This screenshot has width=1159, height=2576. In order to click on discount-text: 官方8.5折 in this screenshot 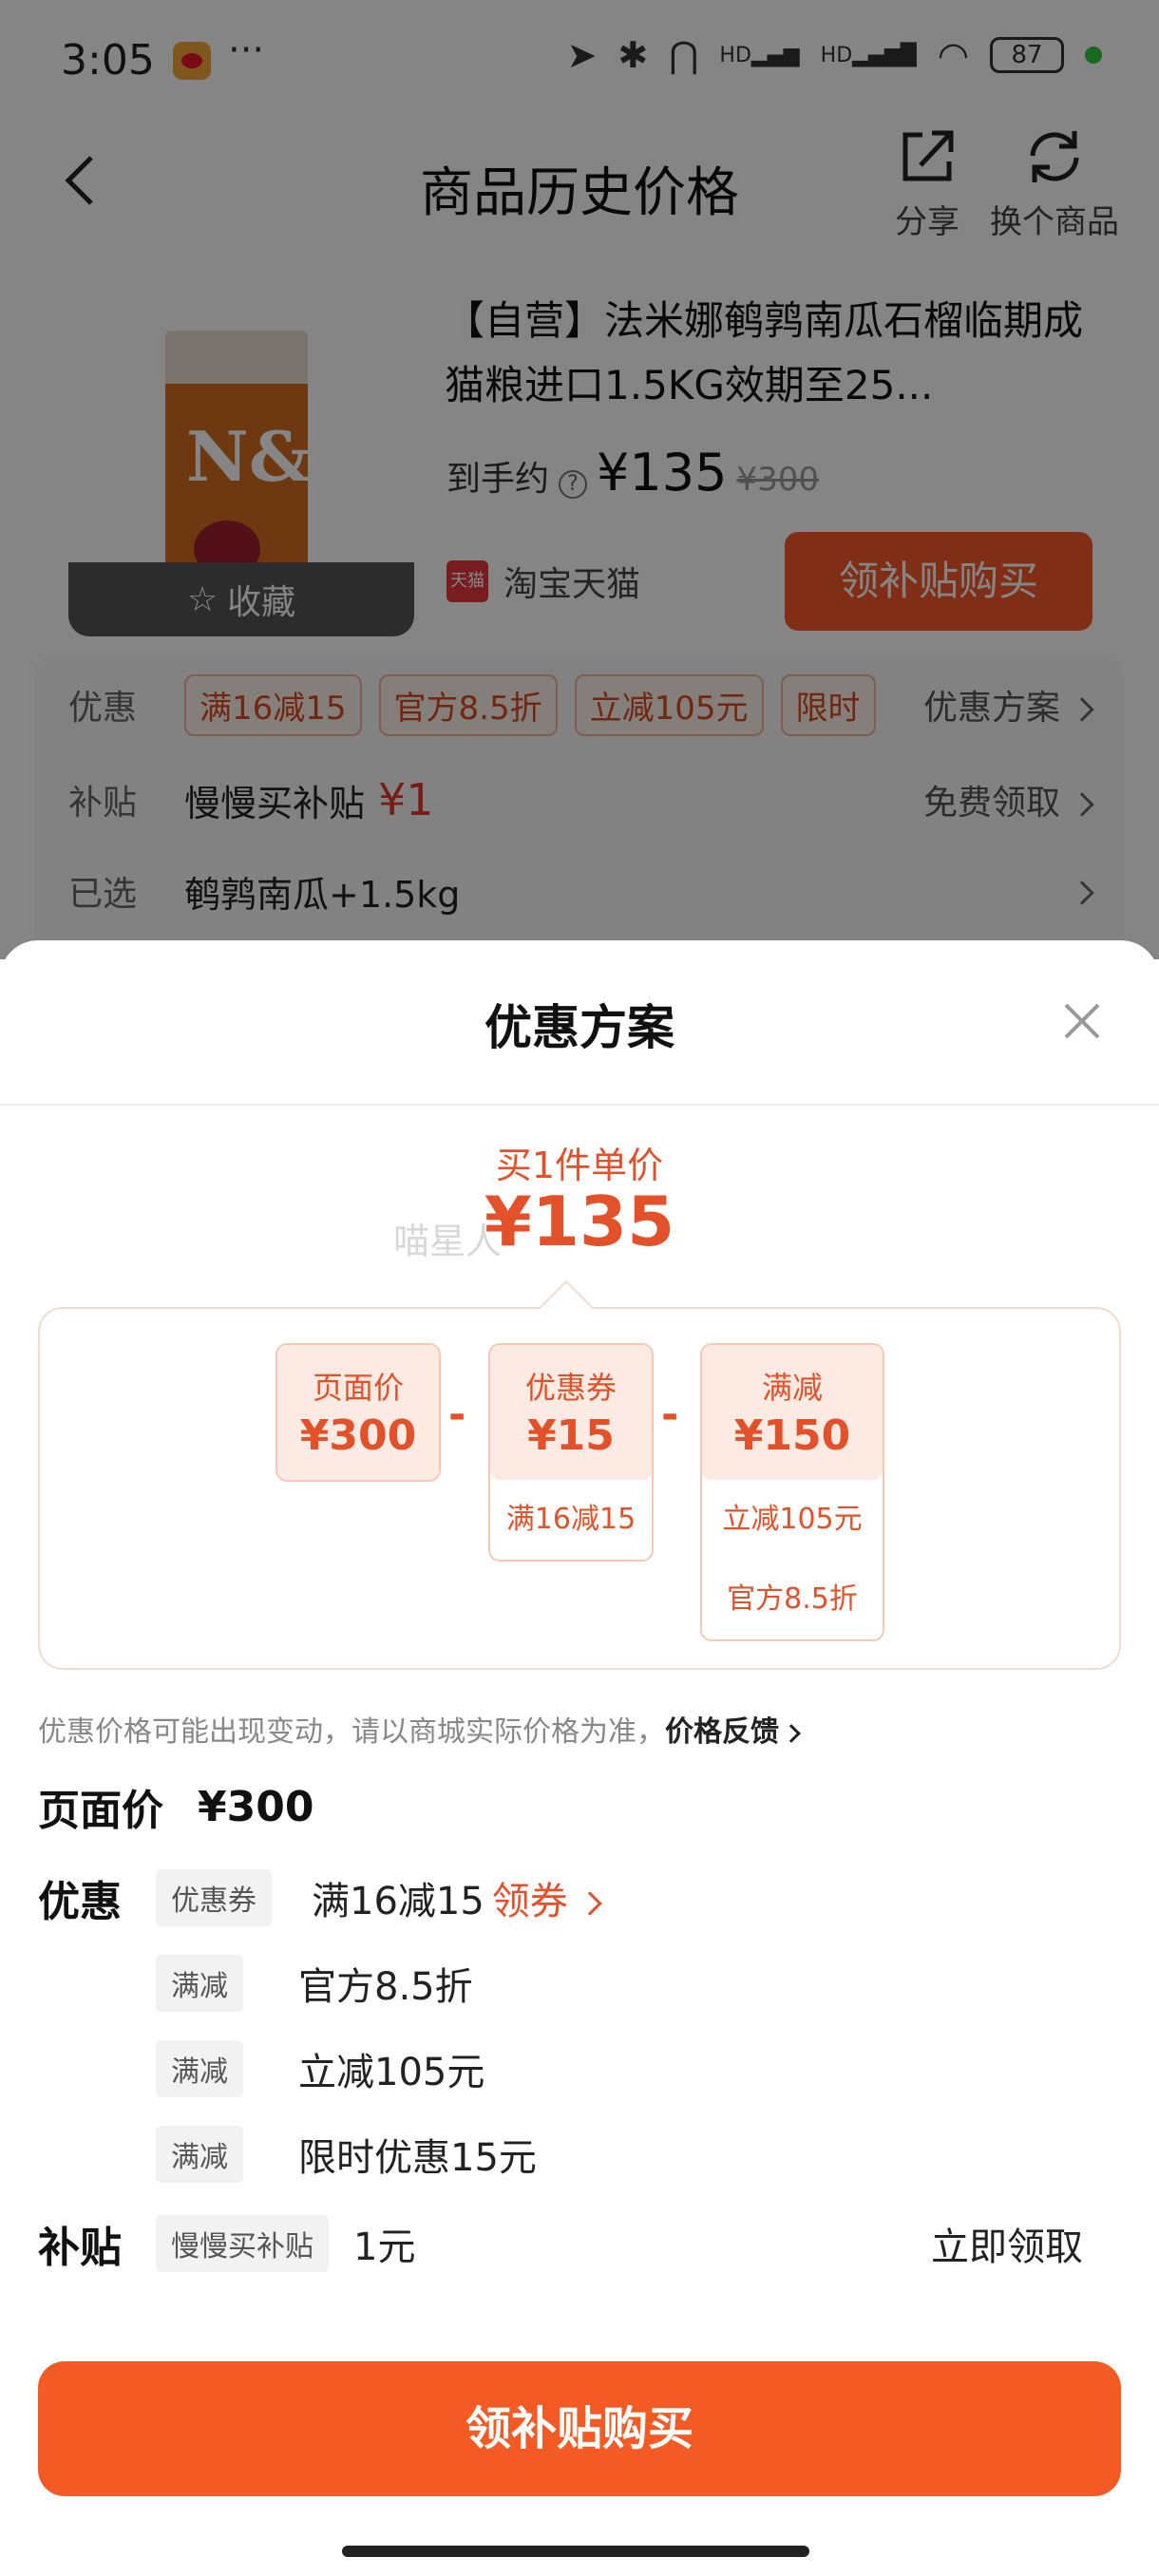, I will do `click(385, 1987)`.